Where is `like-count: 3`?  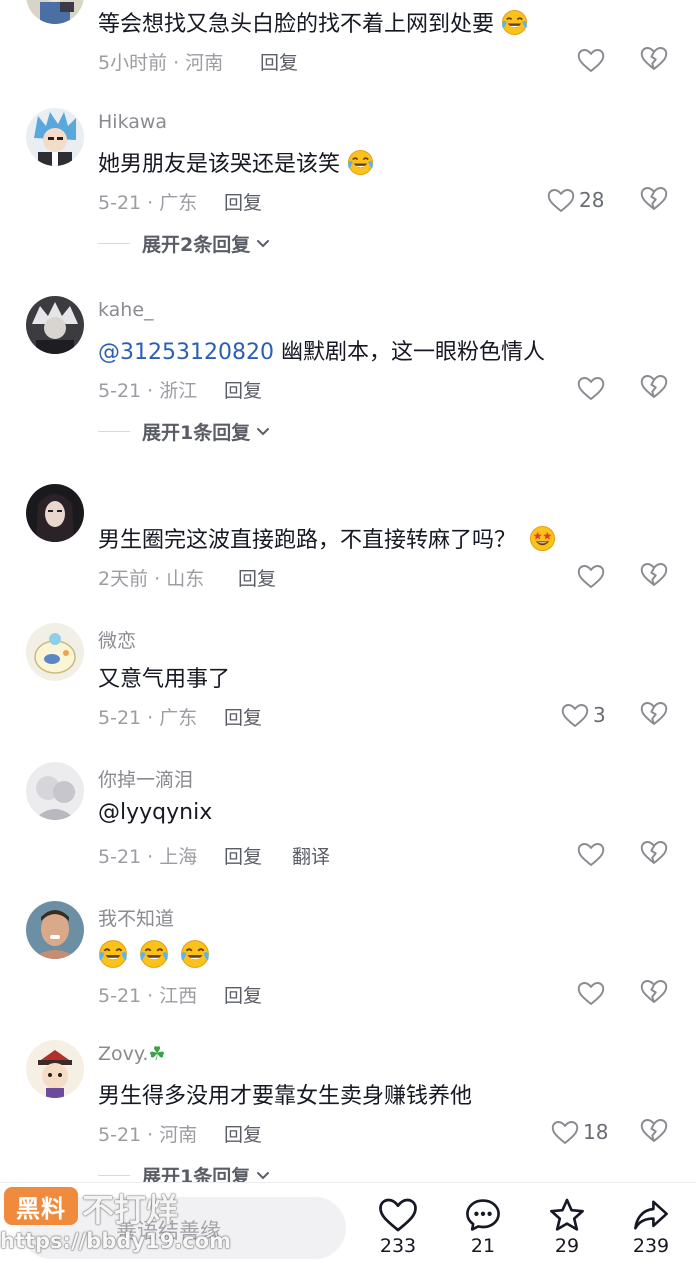
like-count: 3 is located at coordinates (599, 715).